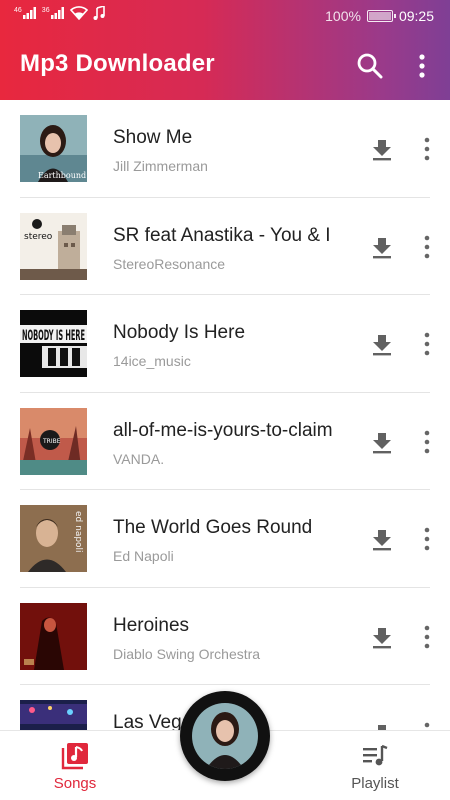 This screenshot has width=450, height=800. What do you see at coordinates (75, 783) in the screenshot?
I see `tab-songs-label: Songs` at bounding box center [75, 783].